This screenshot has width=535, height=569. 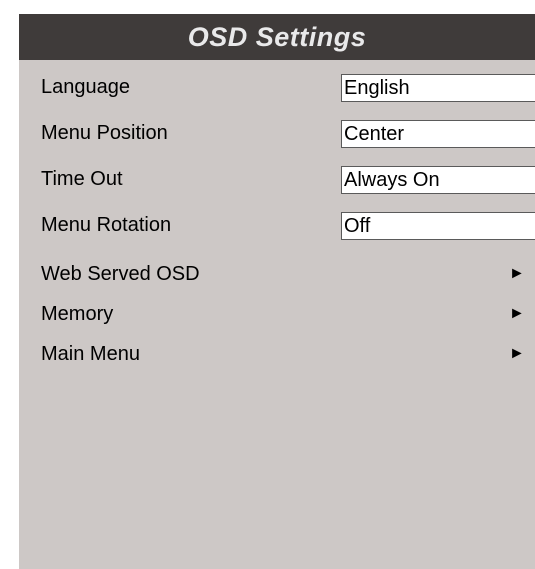 I want to click on setting-label-menu-position: Menu Position, so click(x=104, y=133).